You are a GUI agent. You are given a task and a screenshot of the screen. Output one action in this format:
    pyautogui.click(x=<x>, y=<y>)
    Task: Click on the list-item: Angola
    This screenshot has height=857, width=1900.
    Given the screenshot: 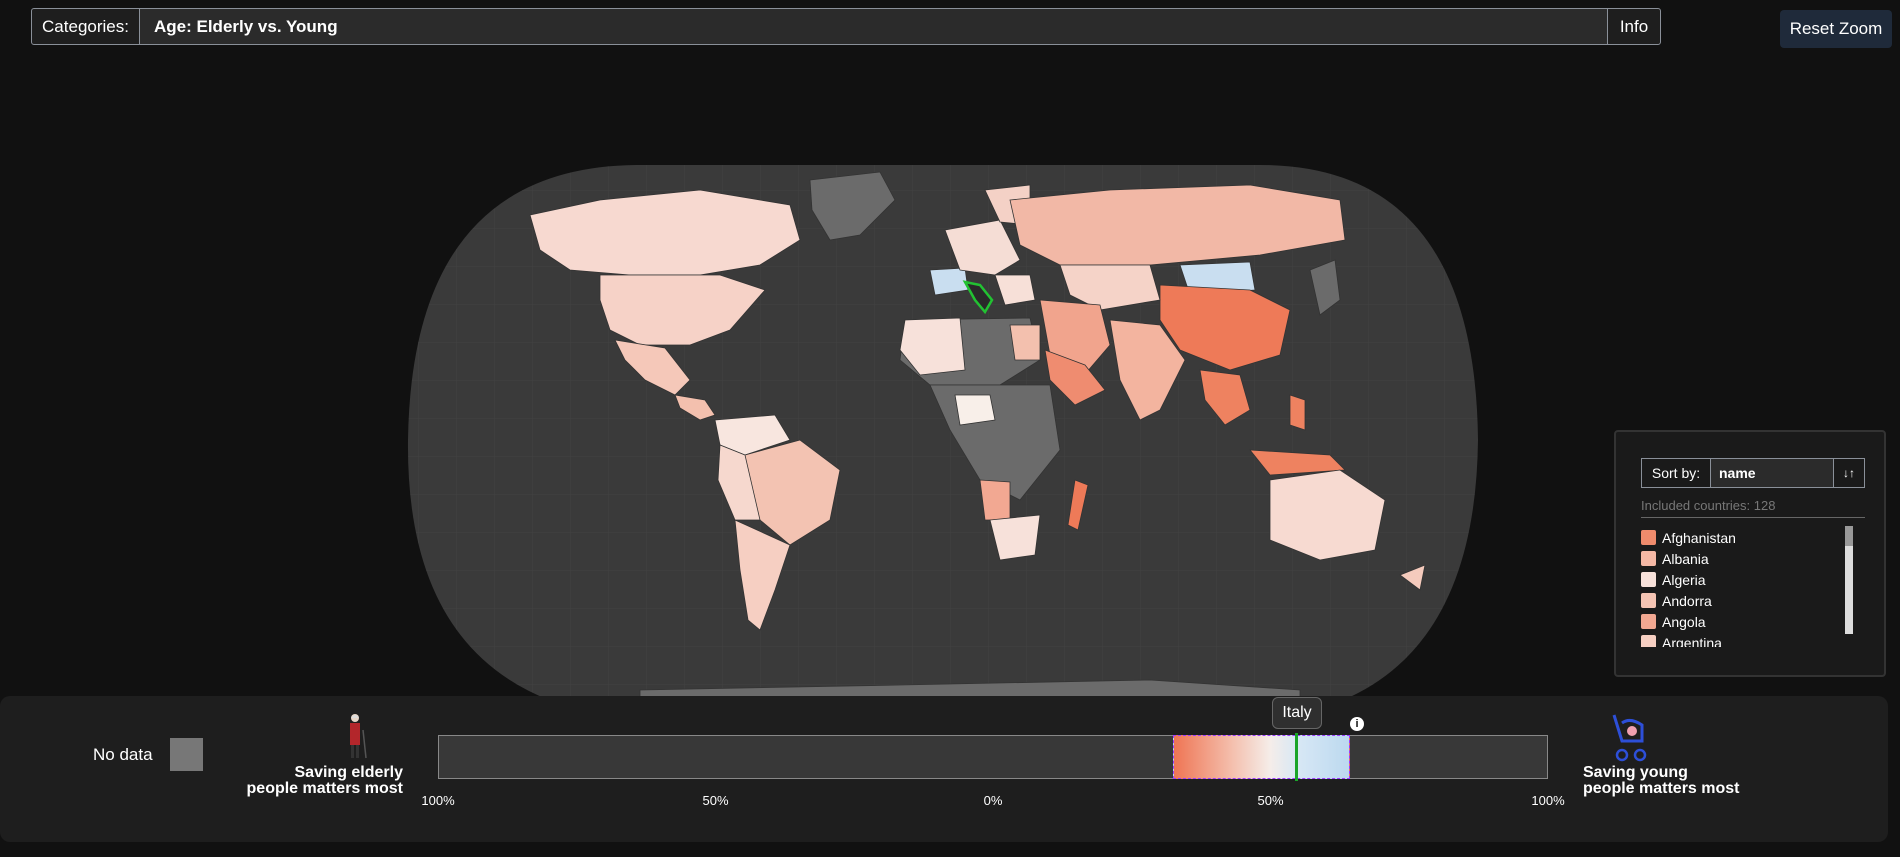 What is the action you would take?
    pyautogui.click(x=1753, y=621)
    